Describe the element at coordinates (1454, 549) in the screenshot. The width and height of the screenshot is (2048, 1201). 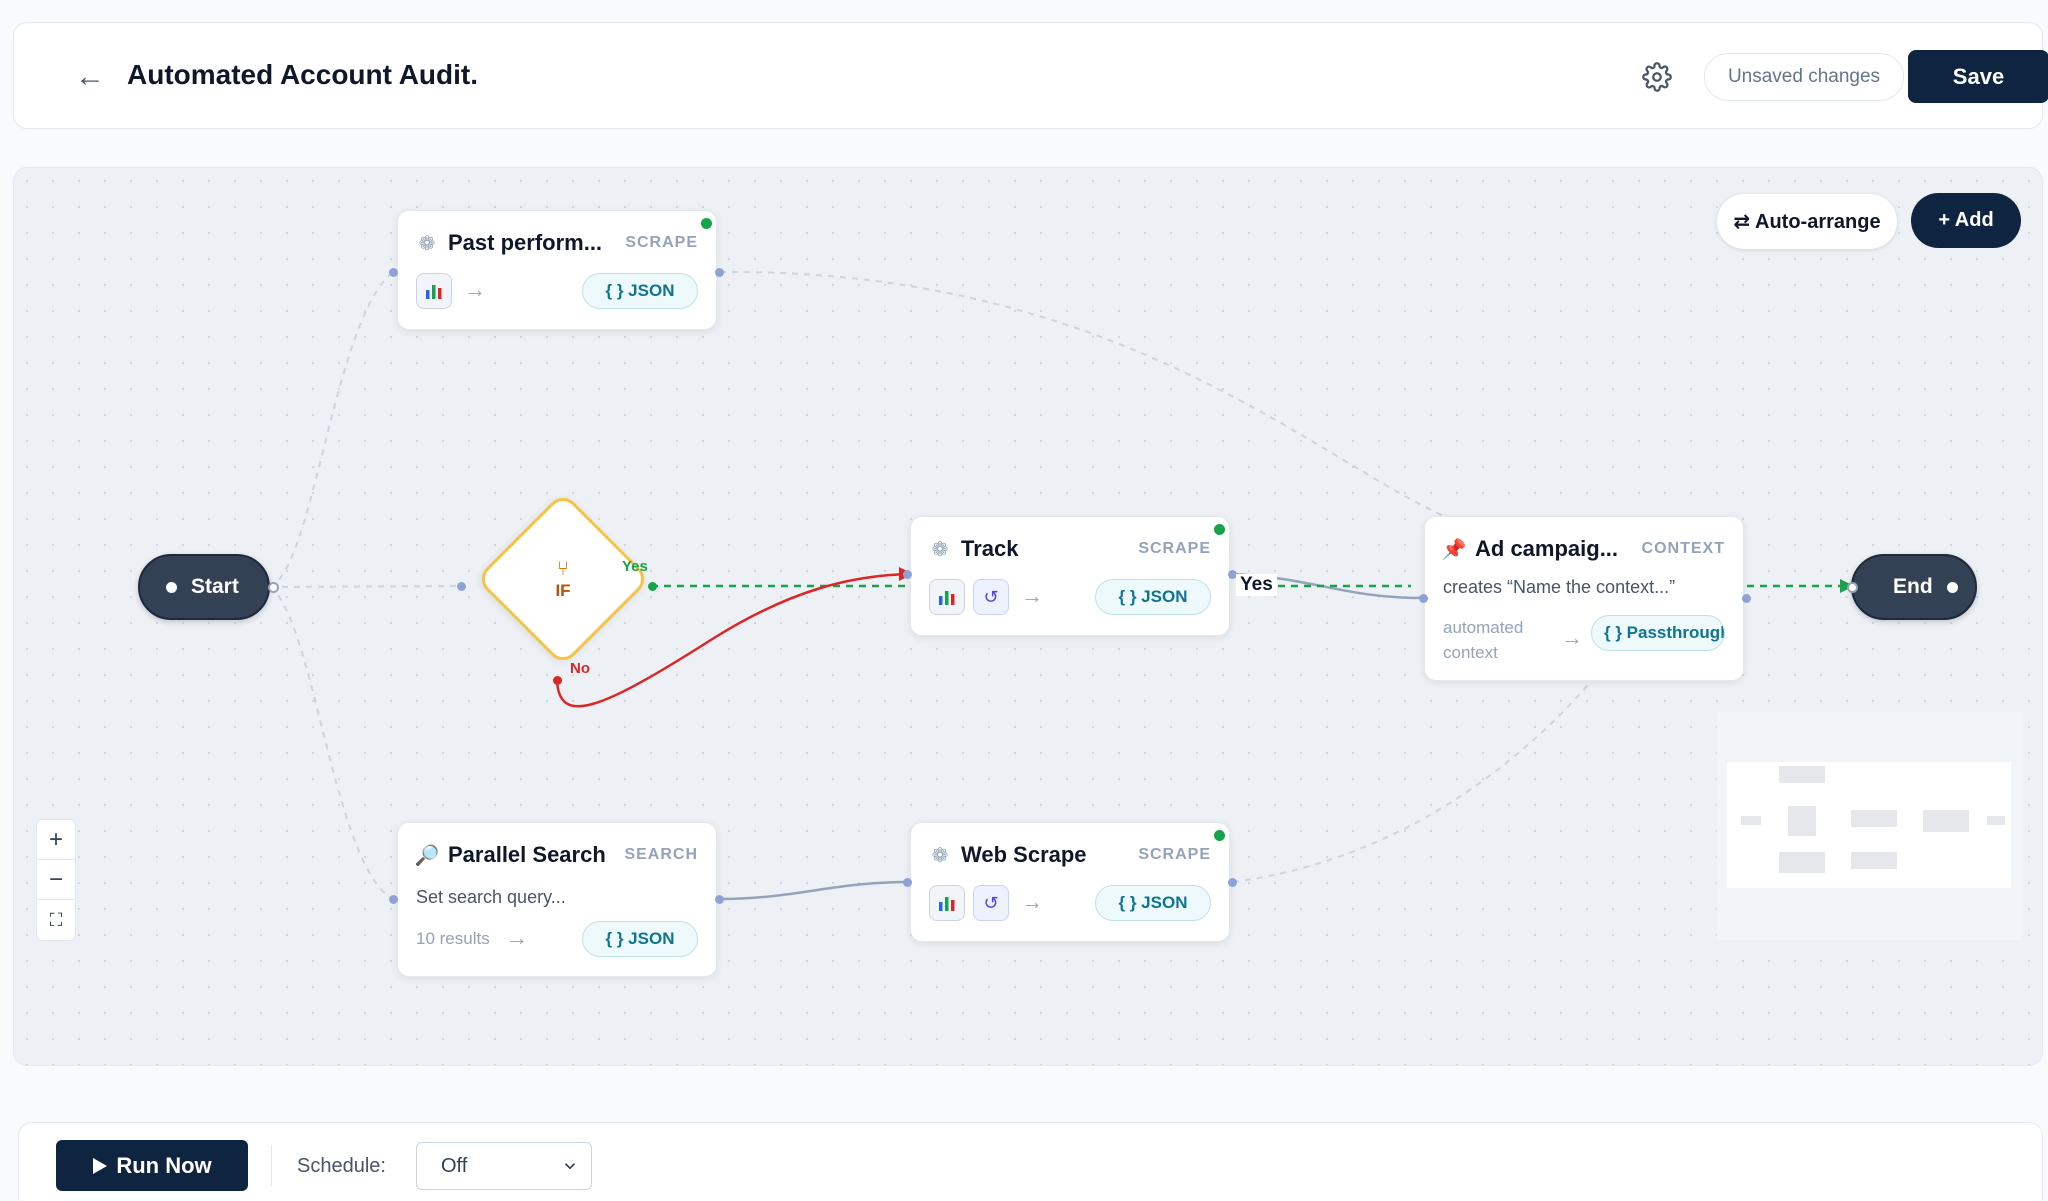
I see `pushpin-icon: 📌` at that location.